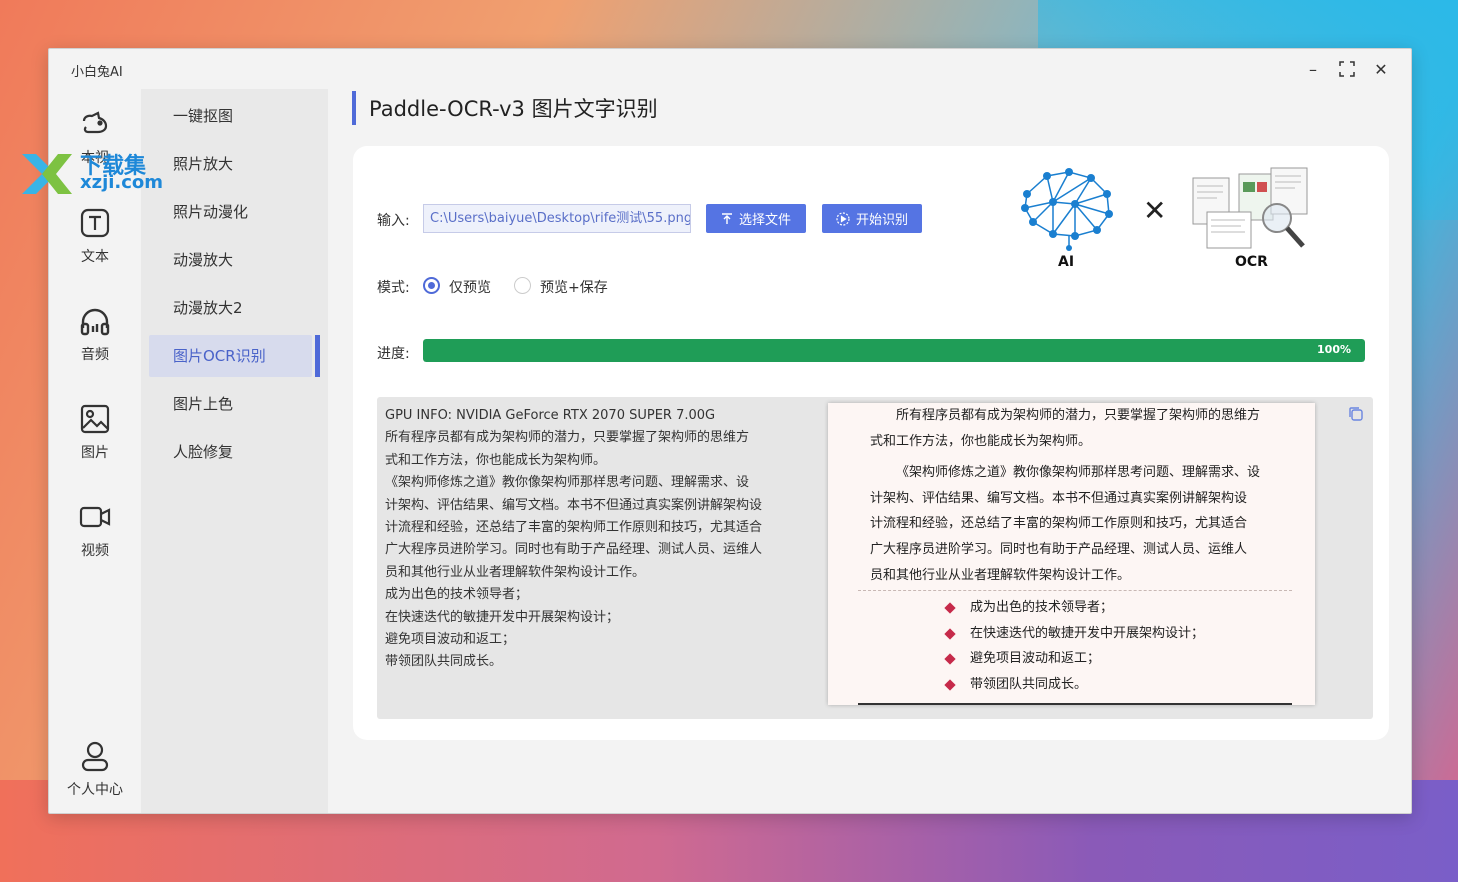  I want to click on preview-line: 《架构师修炼之道》教你像架构师那样思考问题、理解需求、设, so click(1078, 472).